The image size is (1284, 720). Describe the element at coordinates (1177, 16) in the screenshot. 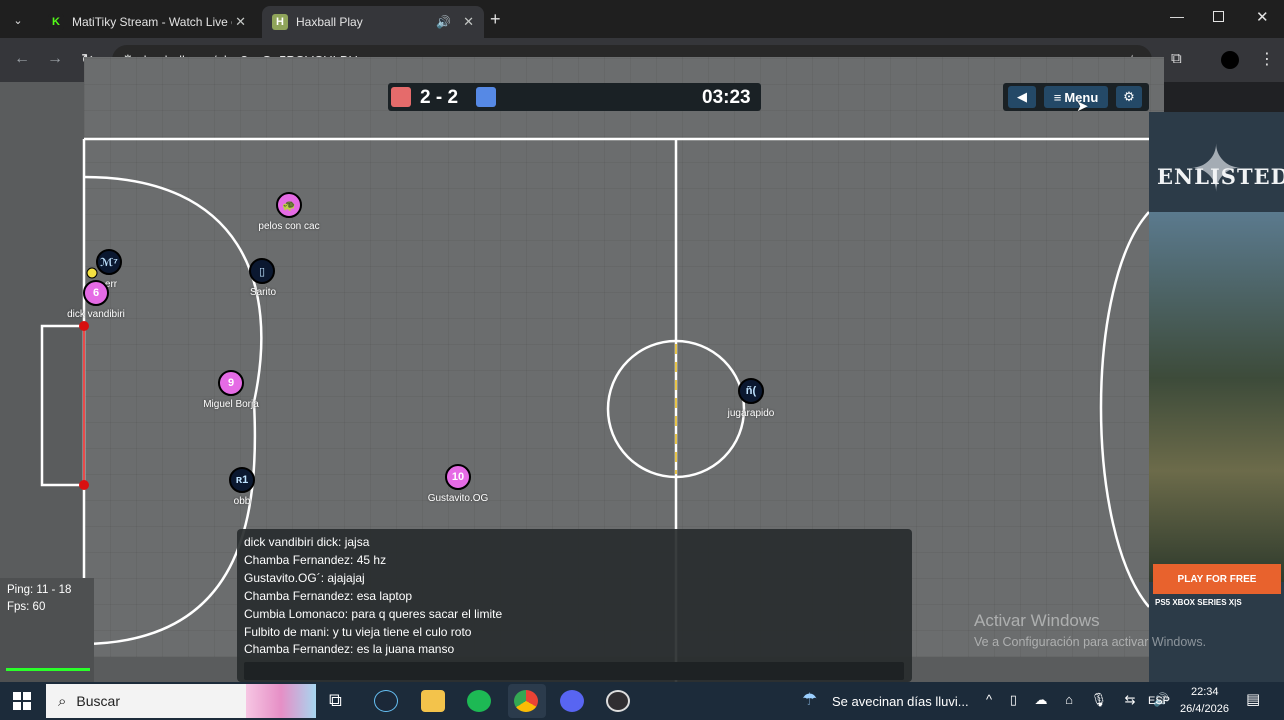

I see `minimize-icon: —` at that location.